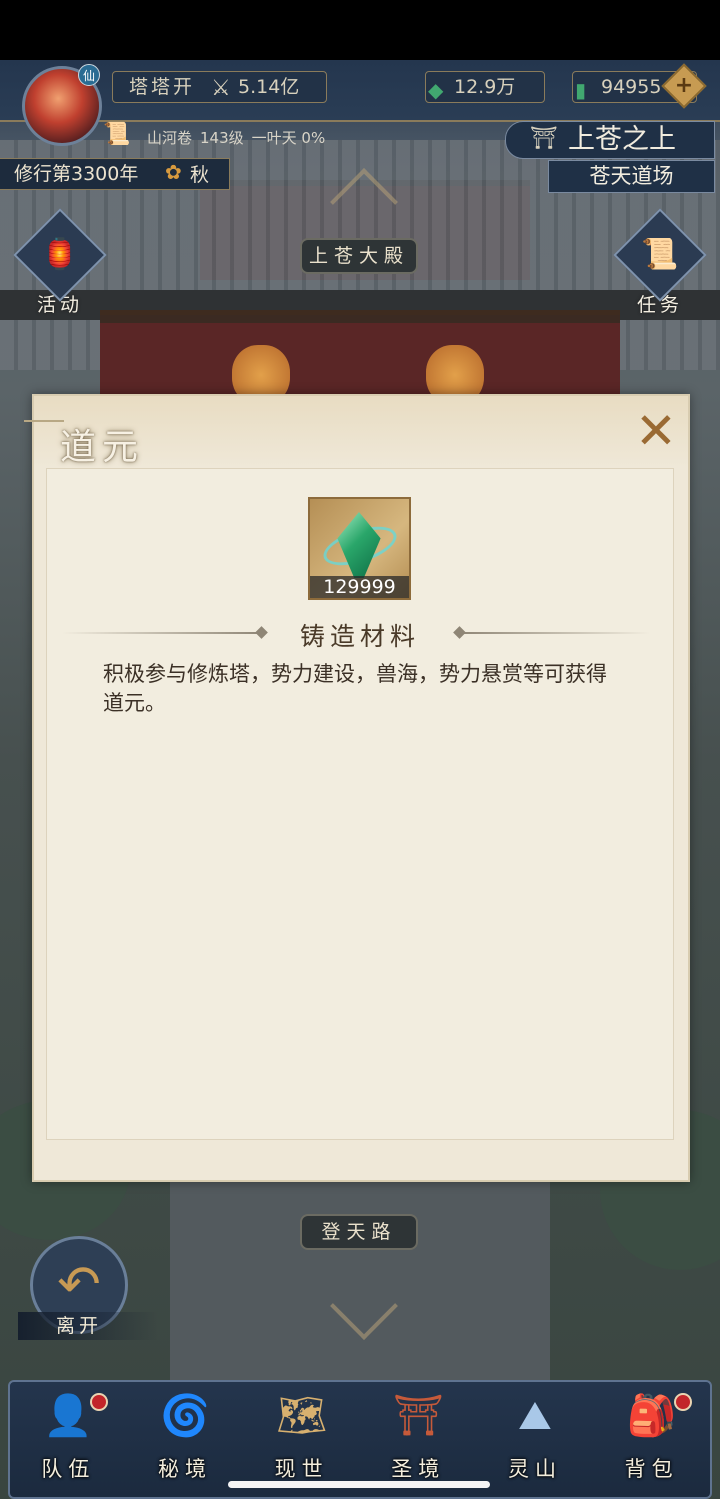  Describe the element at coordinates (89, 75) in the screenshot. I see `immortal-badge: 仙` at that location.